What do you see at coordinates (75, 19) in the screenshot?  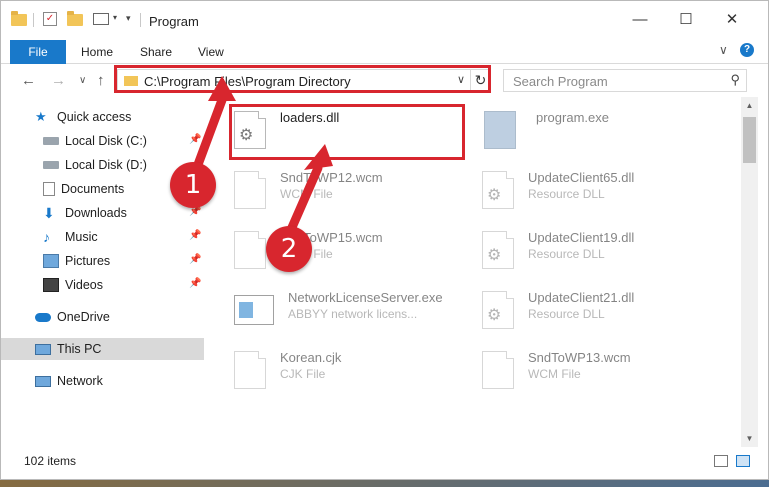 I see `new-folder-icon` at bounding box center [75, 19].